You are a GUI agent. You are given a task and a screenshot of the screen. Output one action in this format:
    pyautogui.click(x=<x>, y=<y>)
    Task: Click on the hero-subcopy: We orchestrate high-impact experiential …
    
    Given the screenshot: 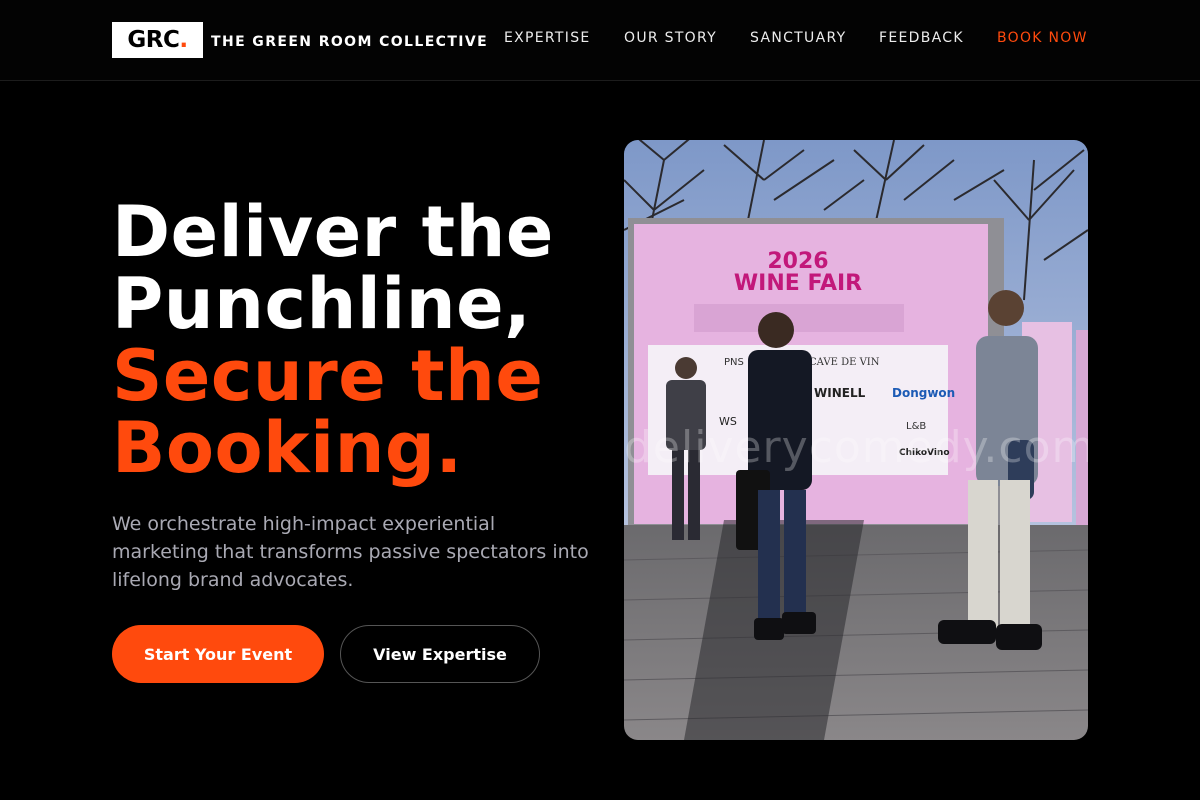 What is the action you would take?
    pyautogui.click(x=350, y=552)
    